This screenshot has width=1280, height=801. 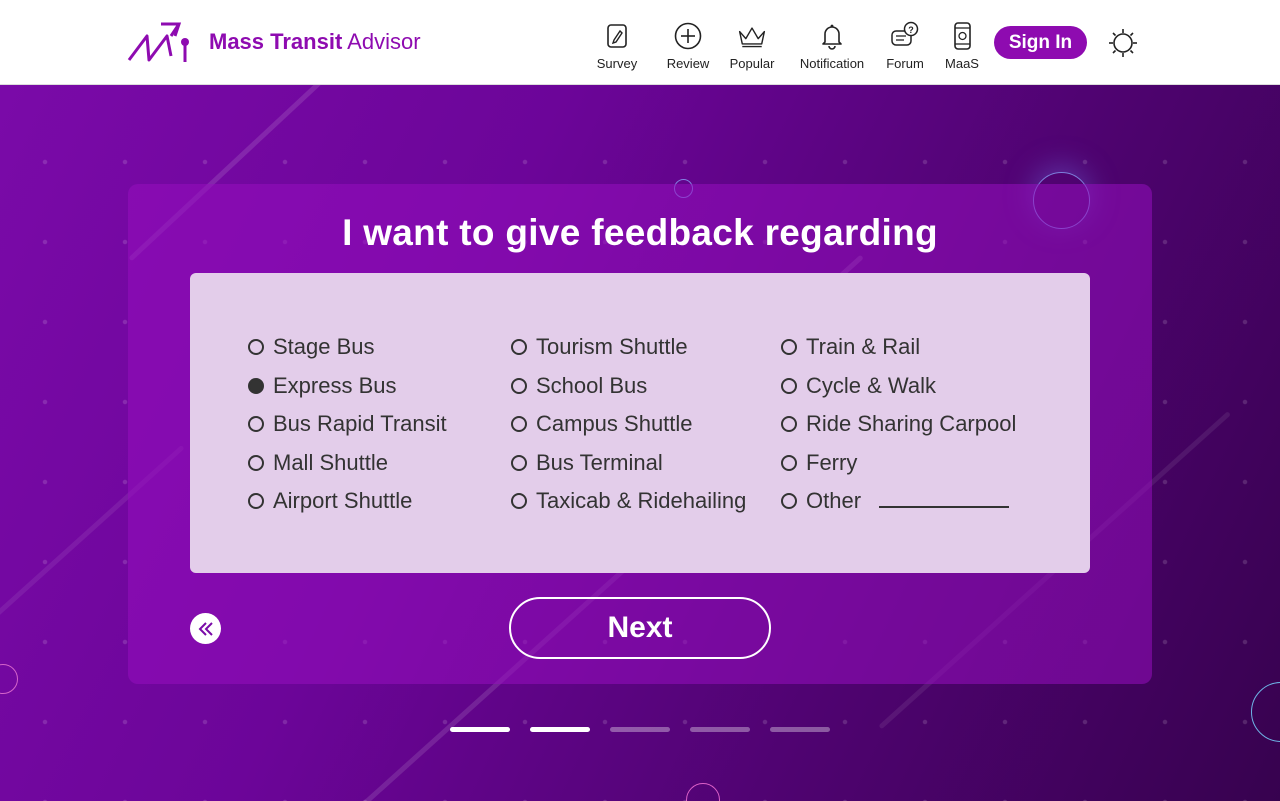 I want to click on option-other: Other, so click(x=898, y=501).